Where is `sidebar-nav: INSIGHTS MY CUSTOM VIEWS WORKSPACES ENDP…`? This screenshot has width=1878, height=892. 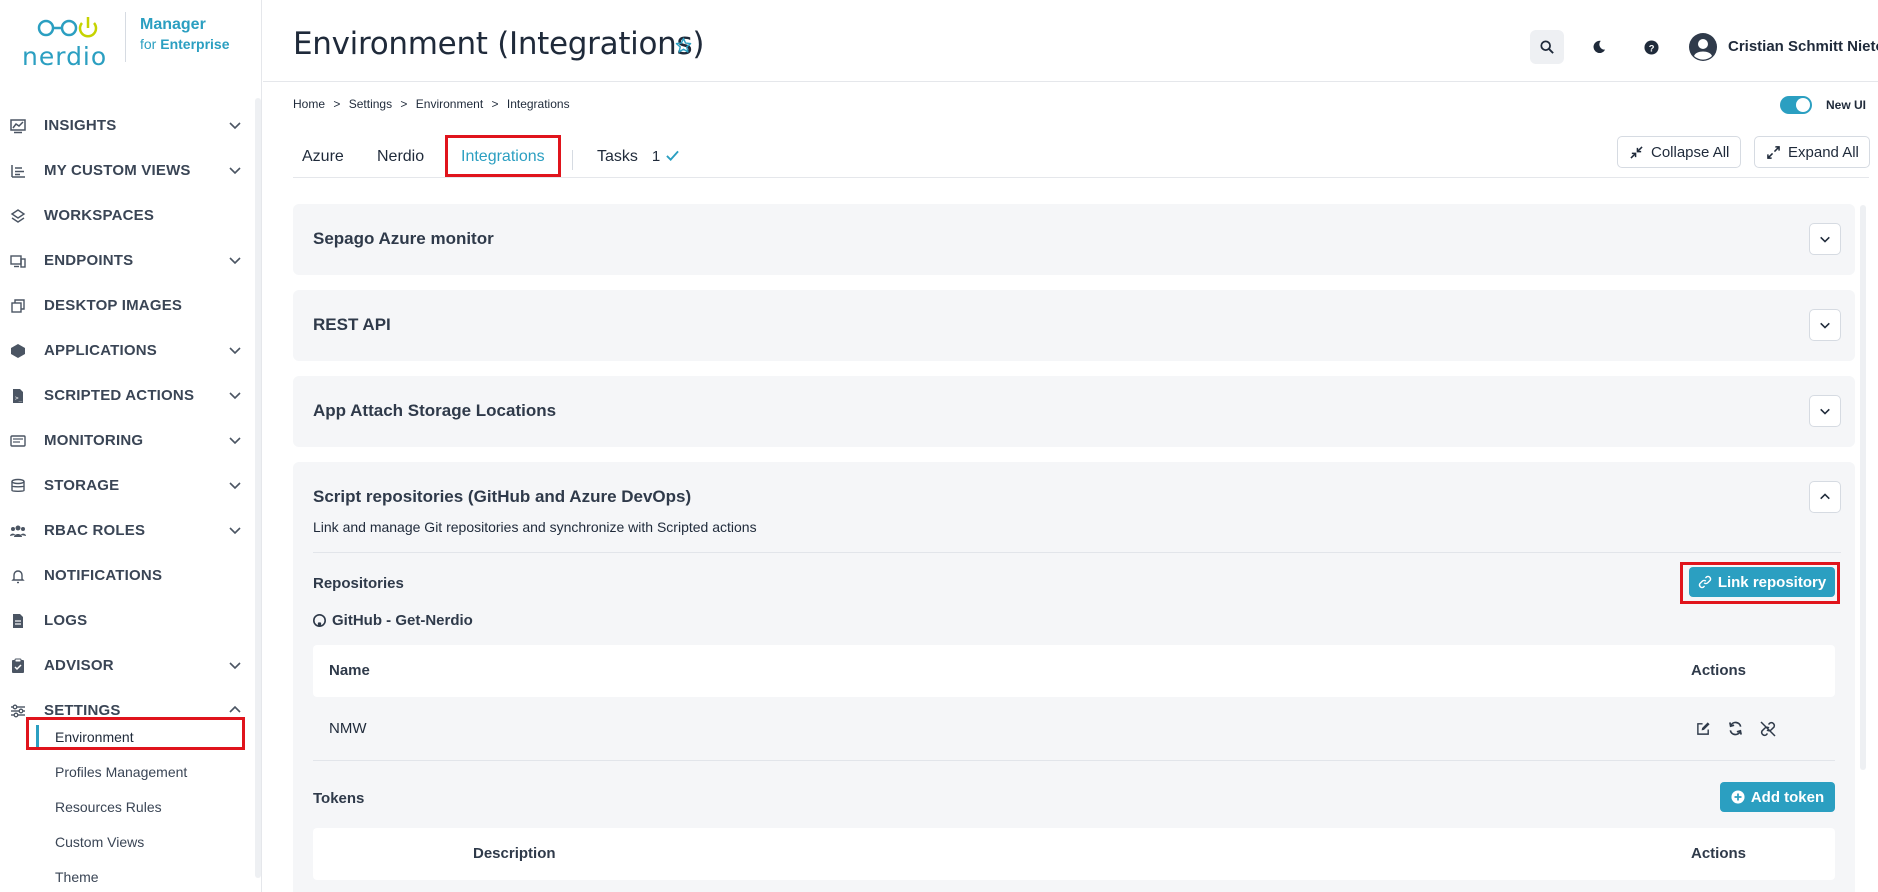
sidebar-nav: INSIGHTS MY CUSTOM VIEWS WORKSPACES ENDP… is located at coordinates (125, 418).